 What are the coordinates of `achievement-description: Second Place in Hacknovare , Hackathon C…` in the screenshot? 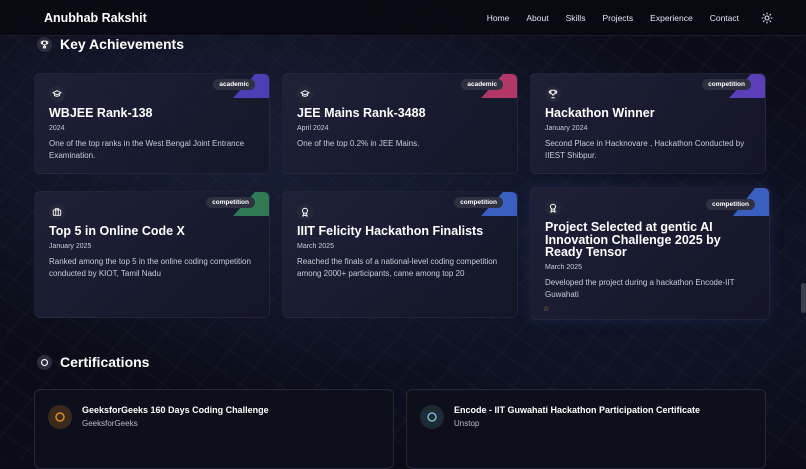 It's located at (645, 149).